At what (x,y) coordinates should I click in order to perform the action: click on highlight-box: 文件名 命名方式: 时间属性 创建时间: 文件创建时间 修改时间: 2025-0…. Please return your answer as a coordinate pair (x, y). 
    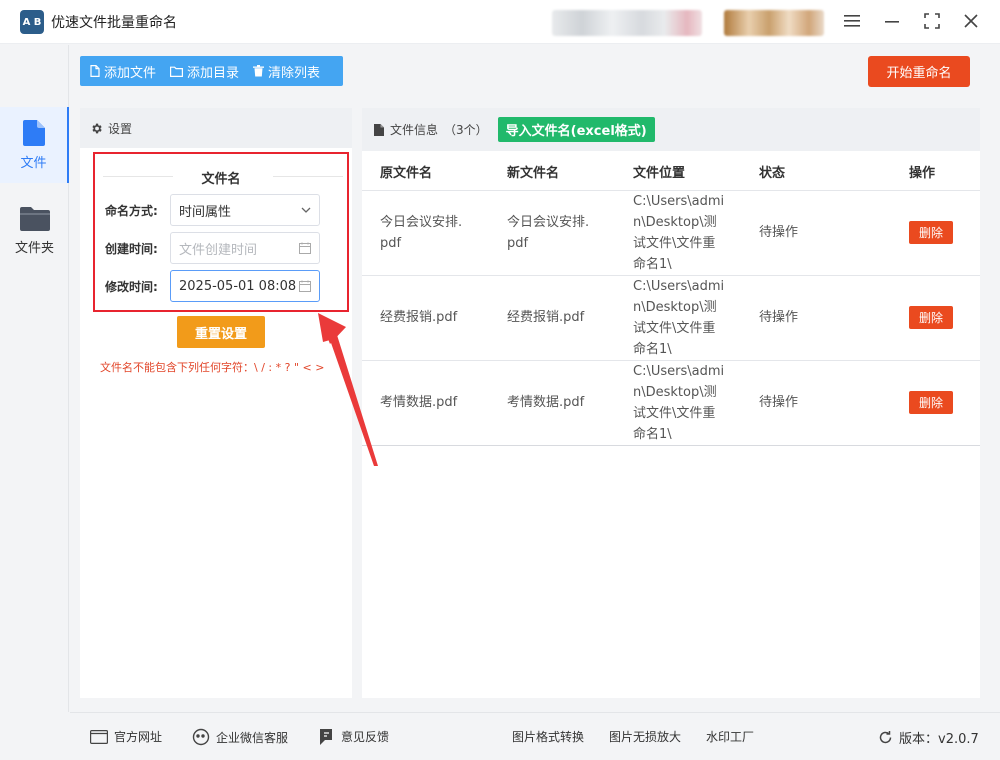
    Looking at the image, I should click on (221, 232).